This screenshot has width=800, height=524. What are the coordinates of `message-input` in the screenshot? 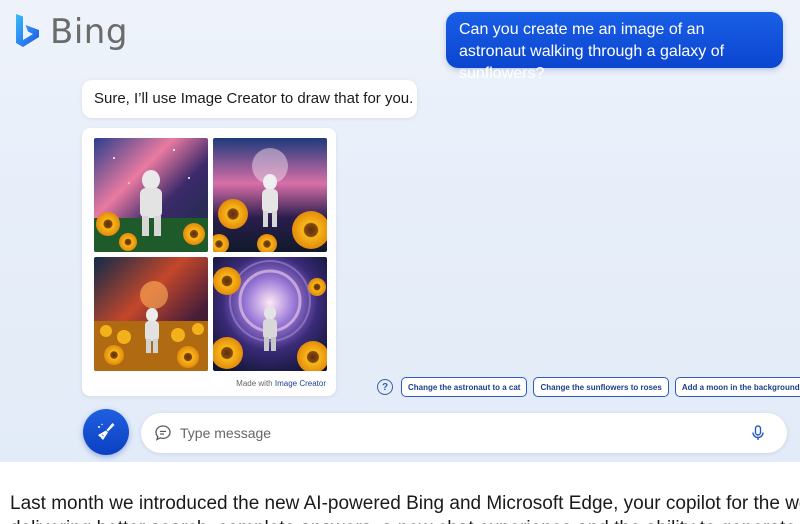 It's located at (464, 433).